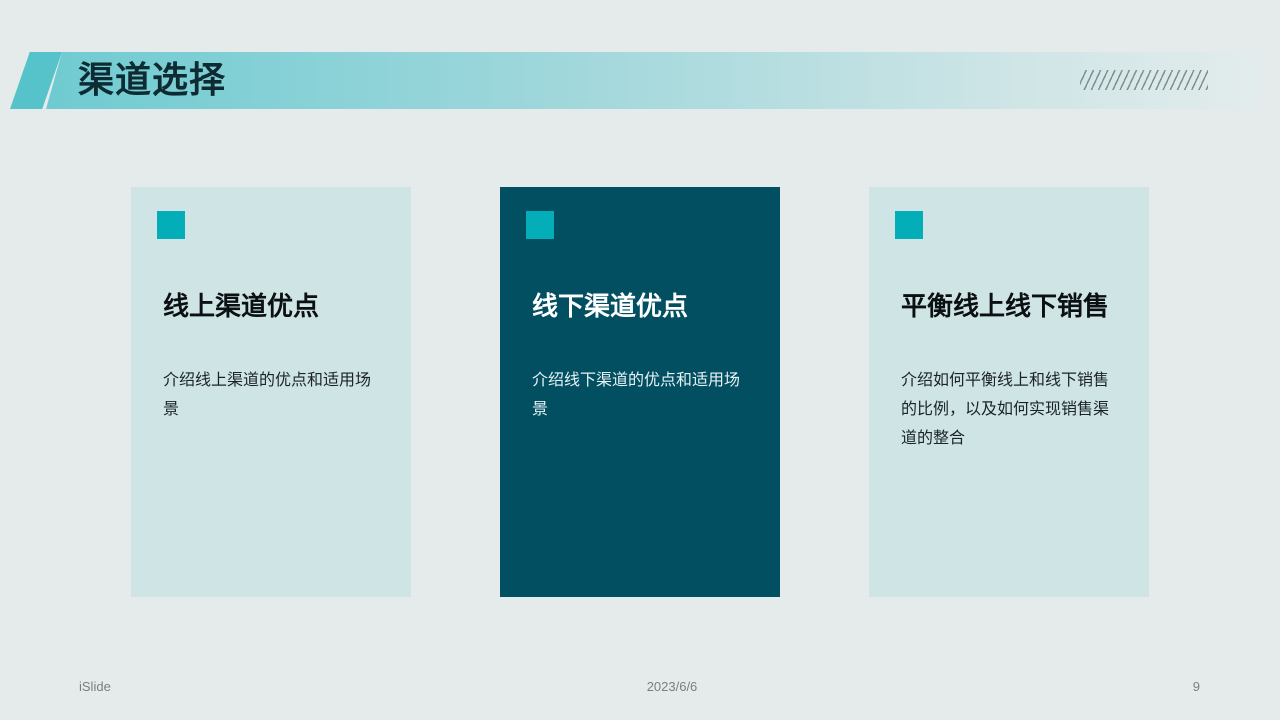 Image resolution: width=1280 pixels, height=720 pixels. Describe the element at coordinates (1005, 408) in the screenshot. I see `card-description: 介绍如何平衡线上和线下销售的比例，以及如何实现销售渠道的整合` at that location.